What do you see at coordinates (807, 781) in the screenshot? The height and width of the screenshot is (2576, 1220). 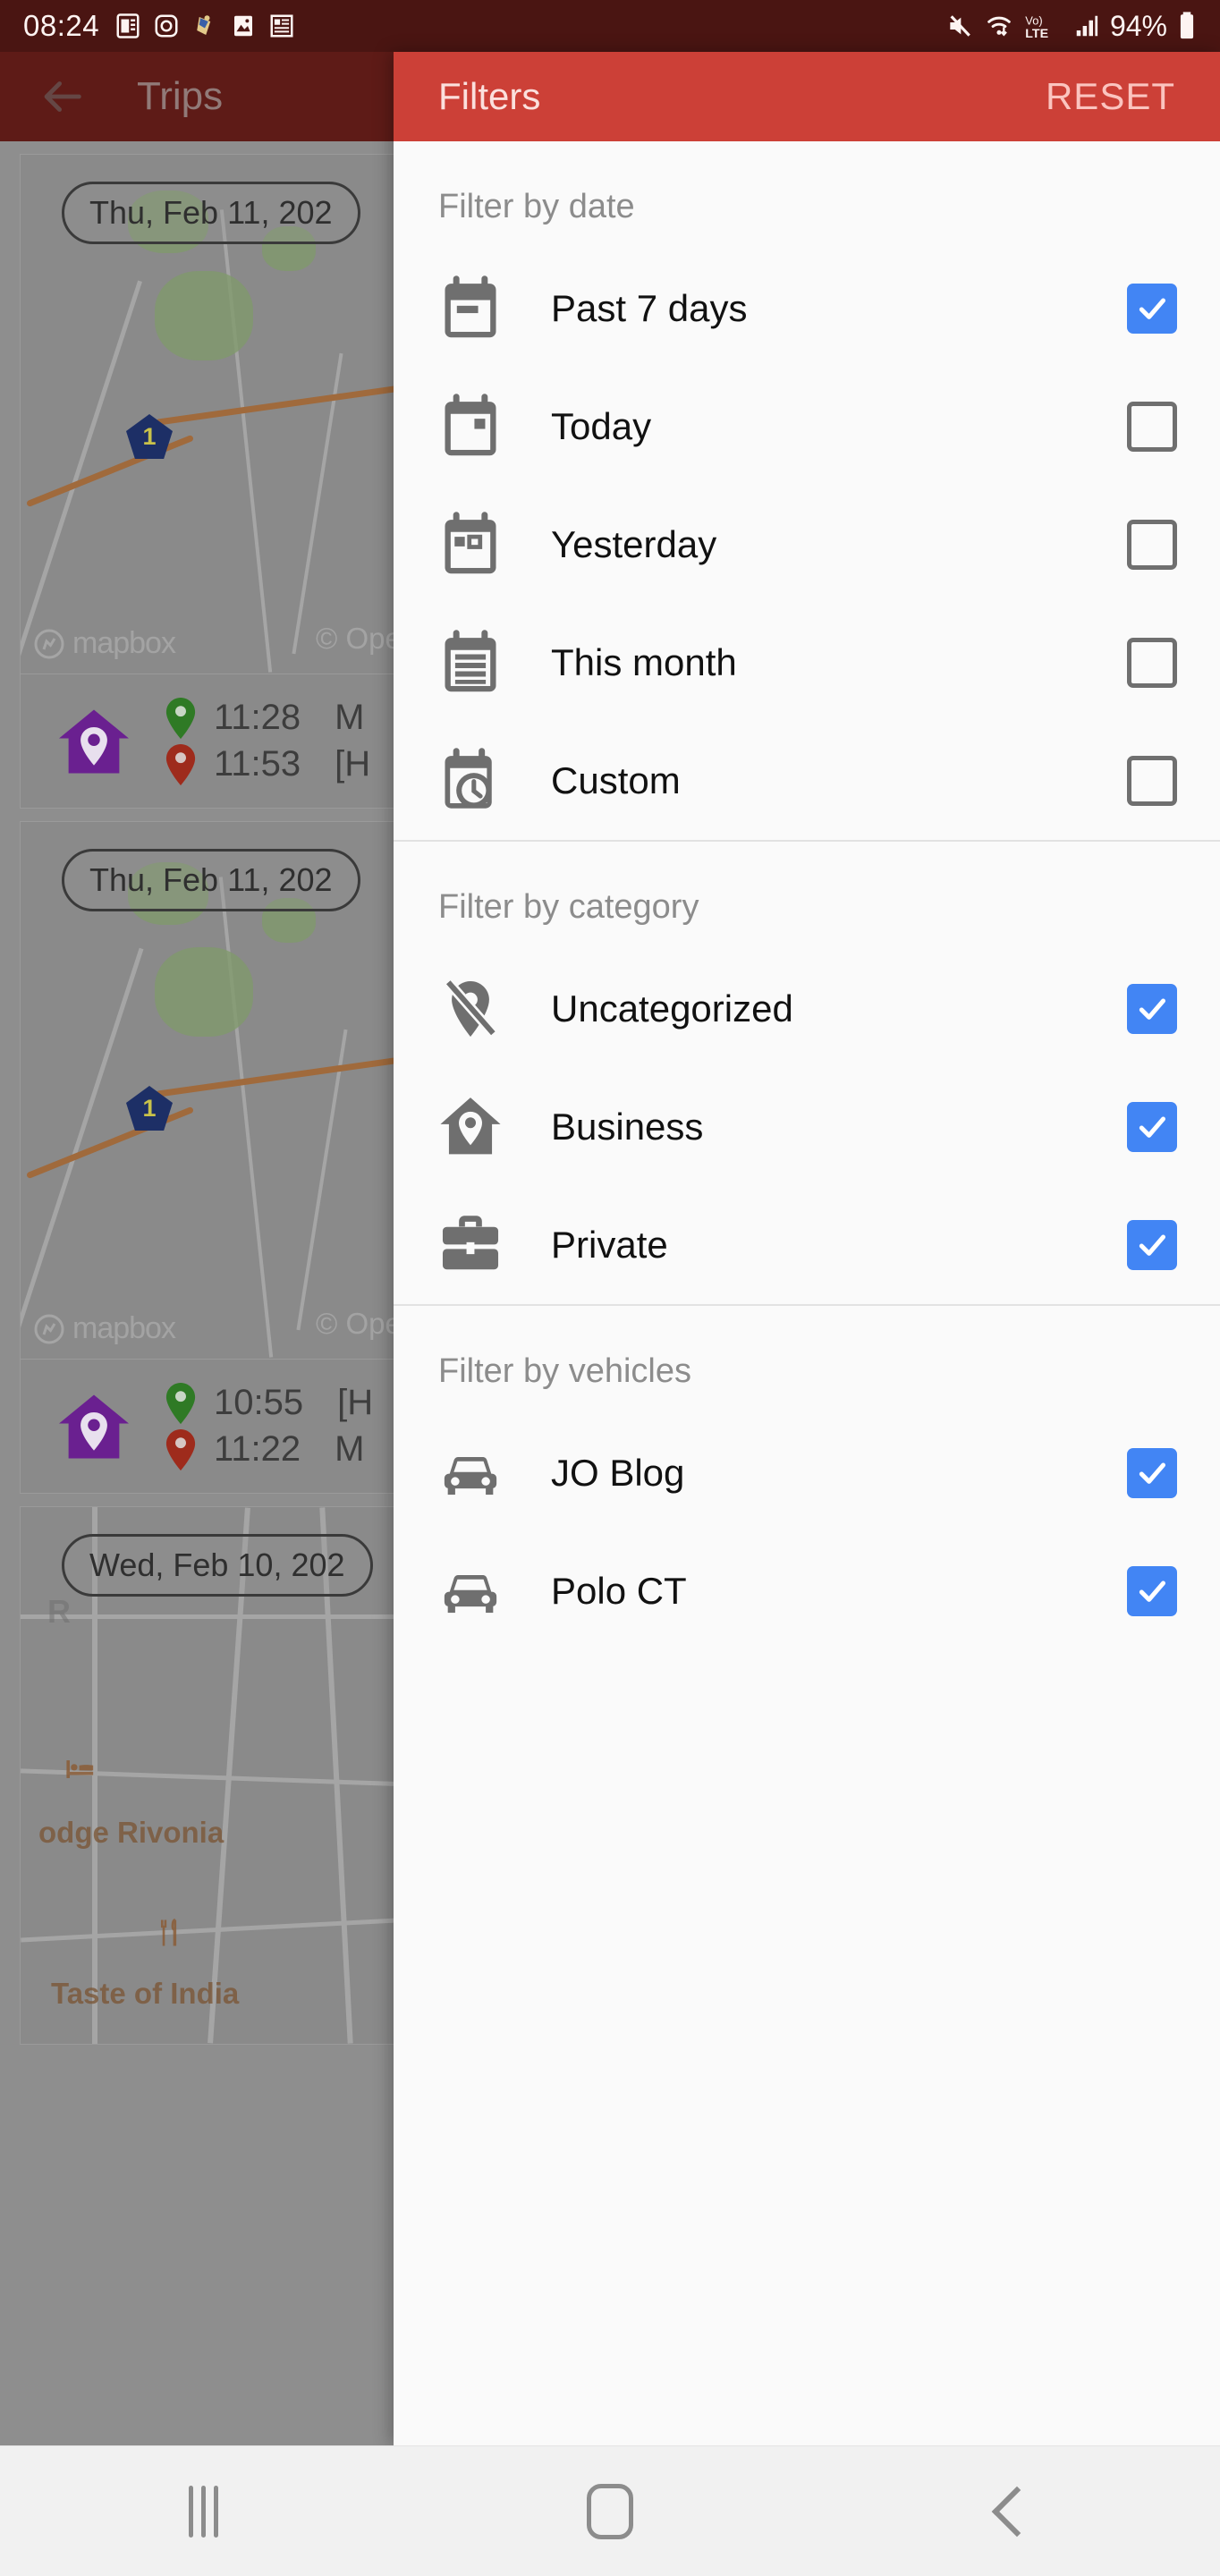 I see `filter-row-custom: Custom` at bounding box center [807, 781].